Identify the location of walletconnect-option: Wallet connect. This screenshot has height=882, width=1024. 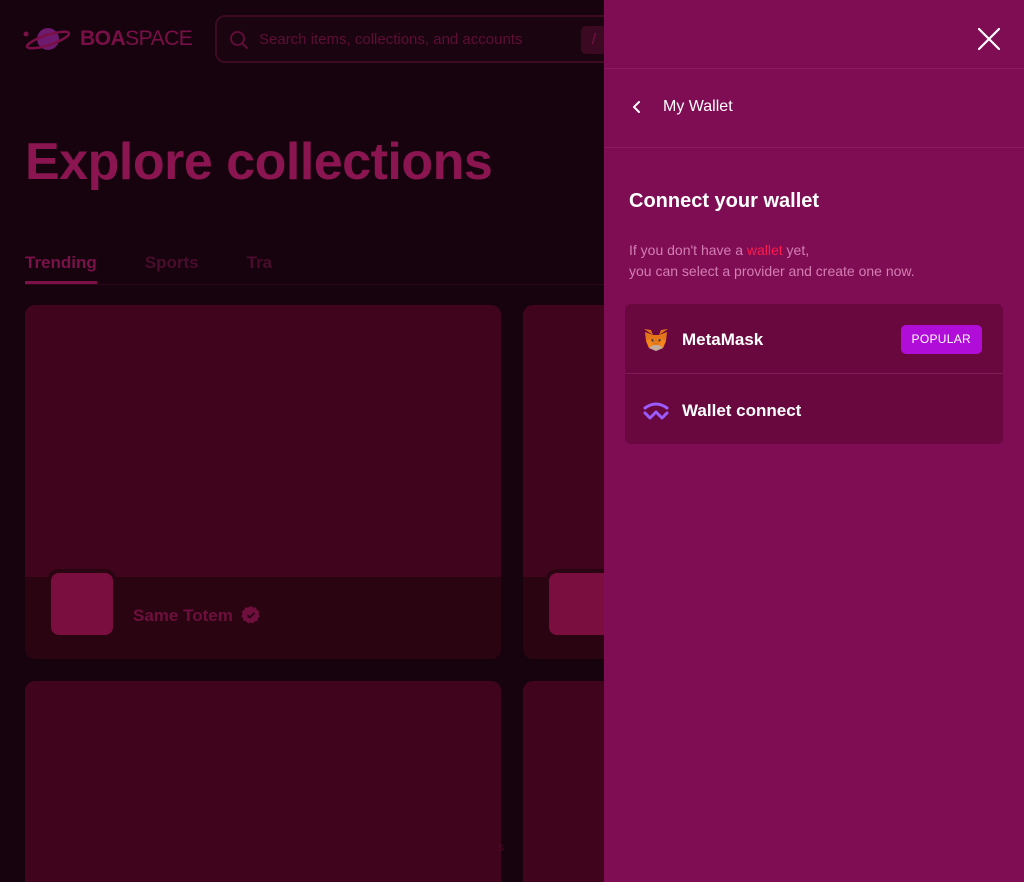
(814, 409).